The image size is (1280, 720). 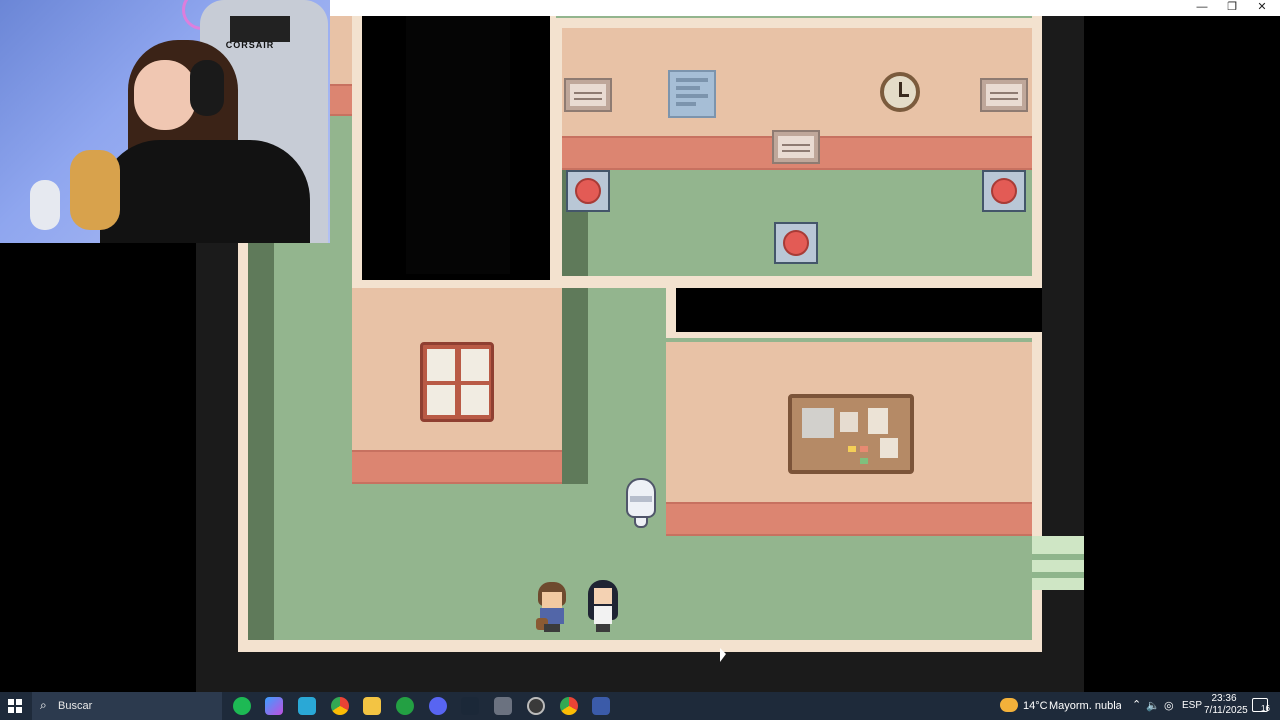 What do you see at coordinates (274, 706) in the screenshot?
I see `copilot-icon` at bounding box center [274, 706].